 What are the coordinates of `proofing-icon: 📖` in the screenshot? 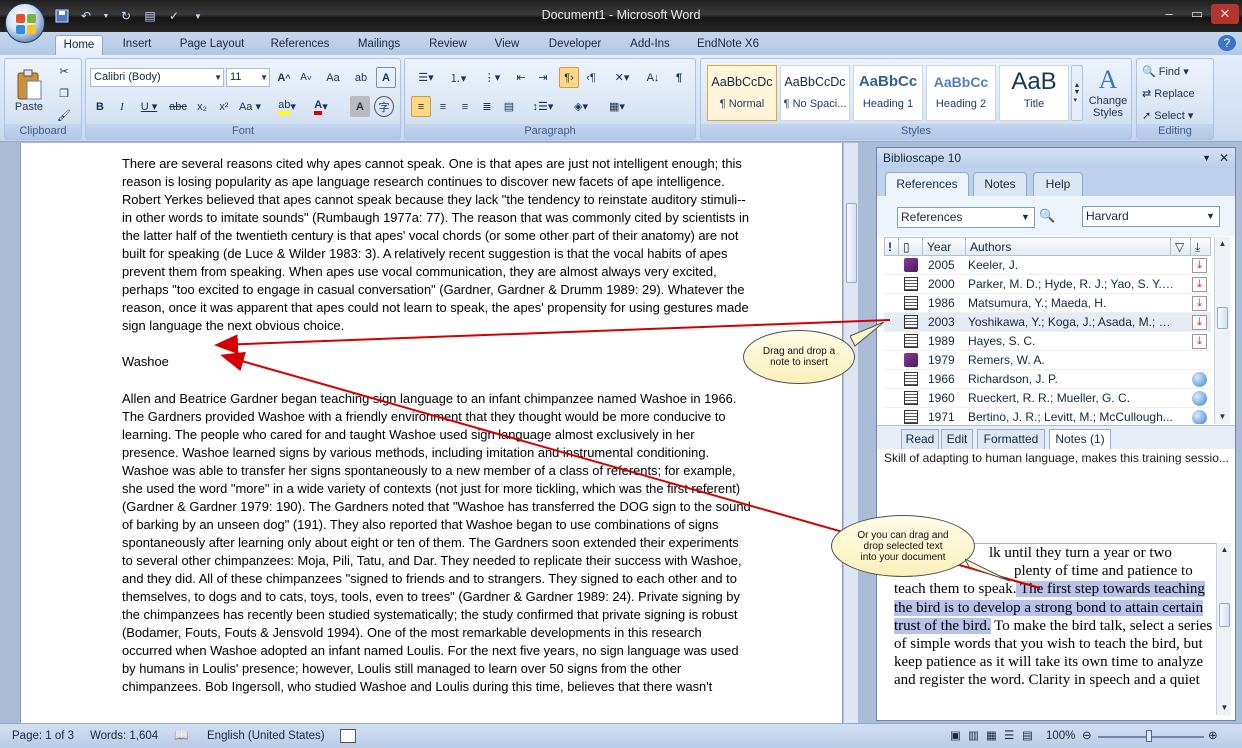 It's located at (181, 736).